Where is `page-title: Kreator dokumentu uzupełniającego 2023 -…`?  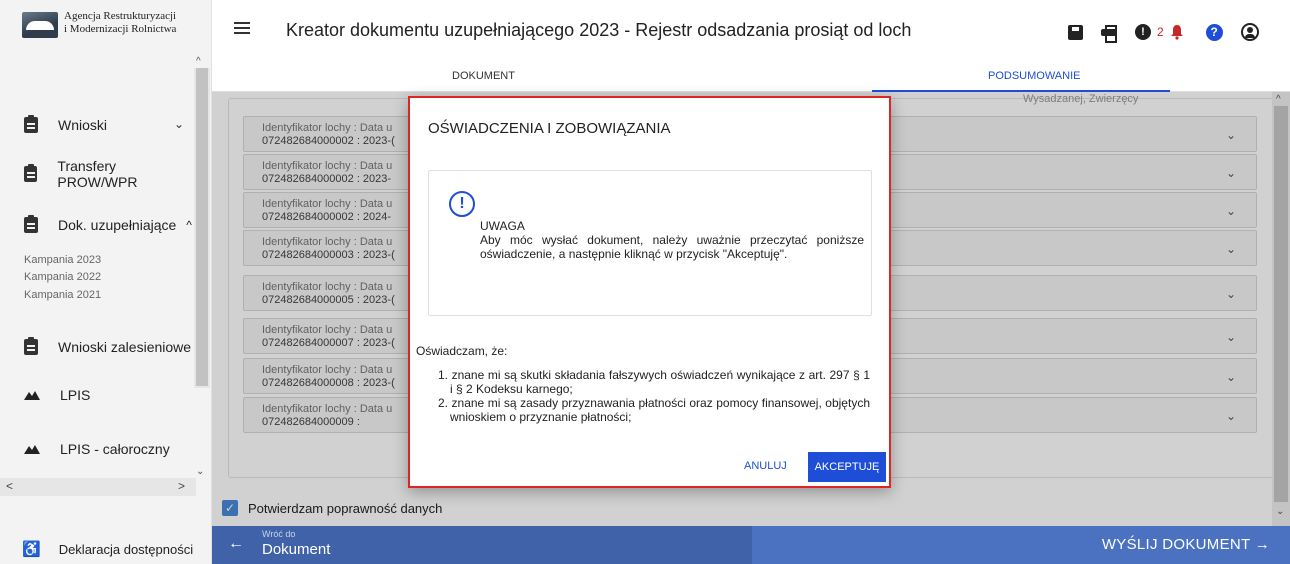 page-title: Kreator dokumentu uzupełniającego 2023 -… is located at coordinates (599, 30).